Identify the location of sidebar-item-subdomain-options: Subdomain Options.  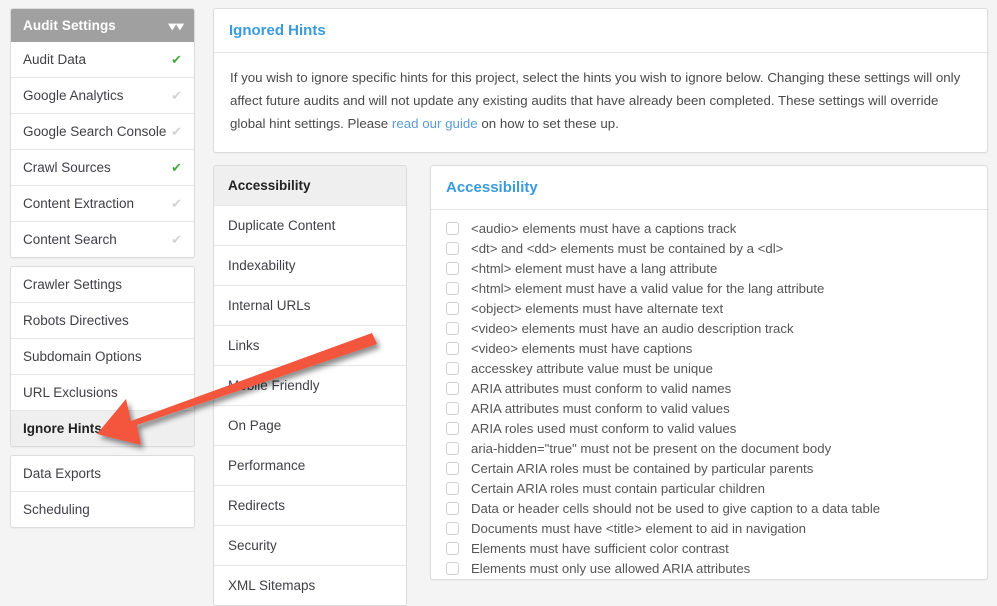
(102, 356).